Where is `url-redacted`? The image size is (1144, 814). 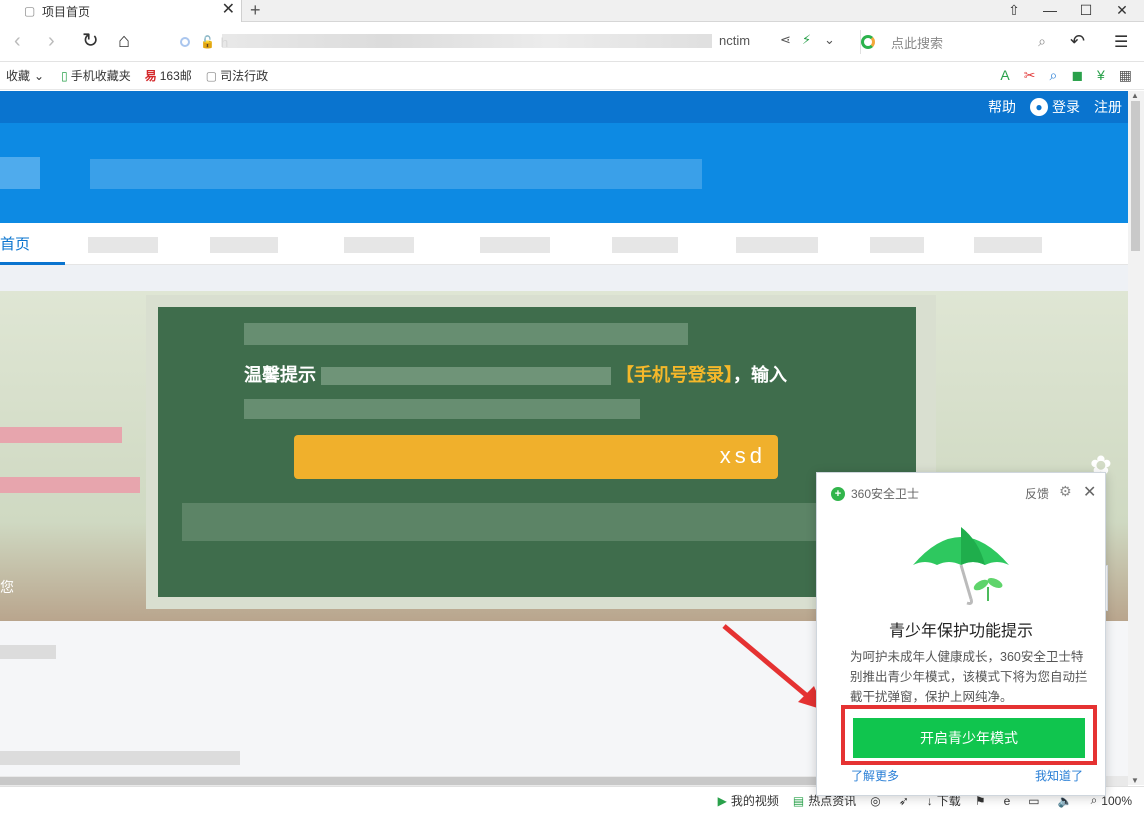 url-redacted is located at coordinates (467, 41).